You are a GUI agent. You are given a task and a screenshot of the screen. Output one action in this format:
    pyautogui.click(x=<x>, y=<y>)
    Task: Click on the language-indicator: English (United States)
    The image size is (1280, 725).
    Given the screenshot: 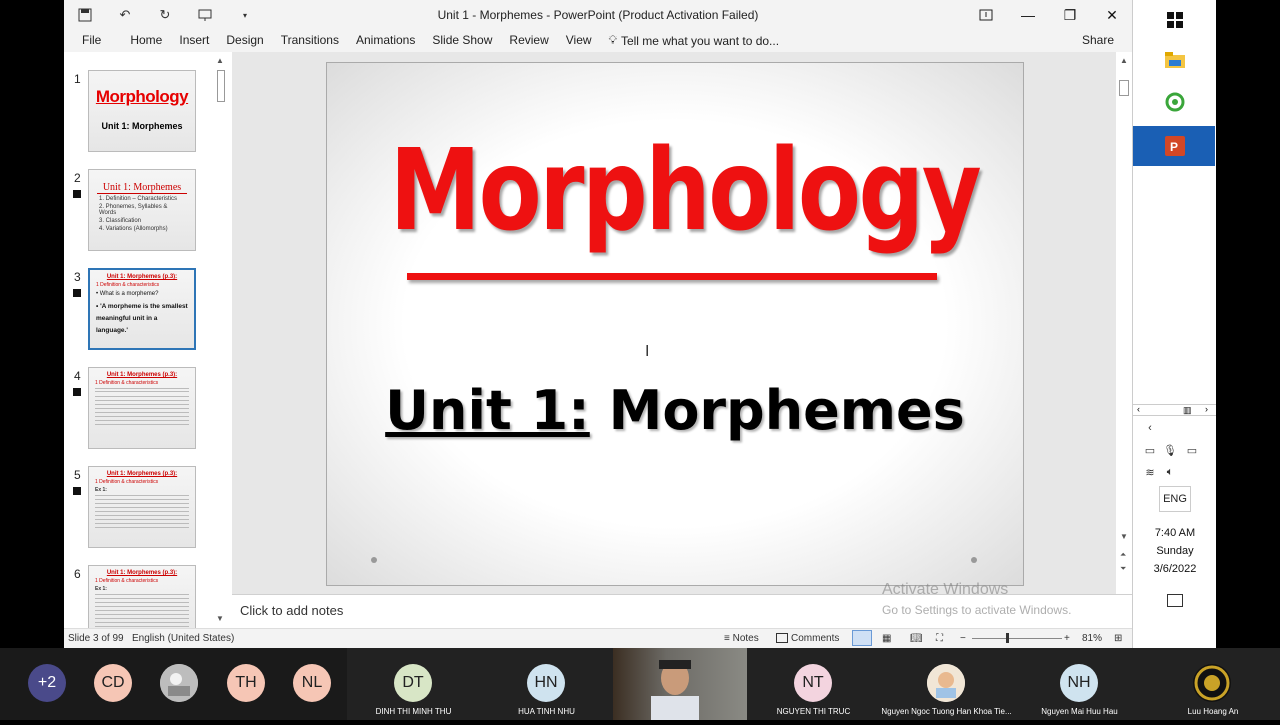 What is the action you would take?
    pyautogui.click(x=183, y=638)
    